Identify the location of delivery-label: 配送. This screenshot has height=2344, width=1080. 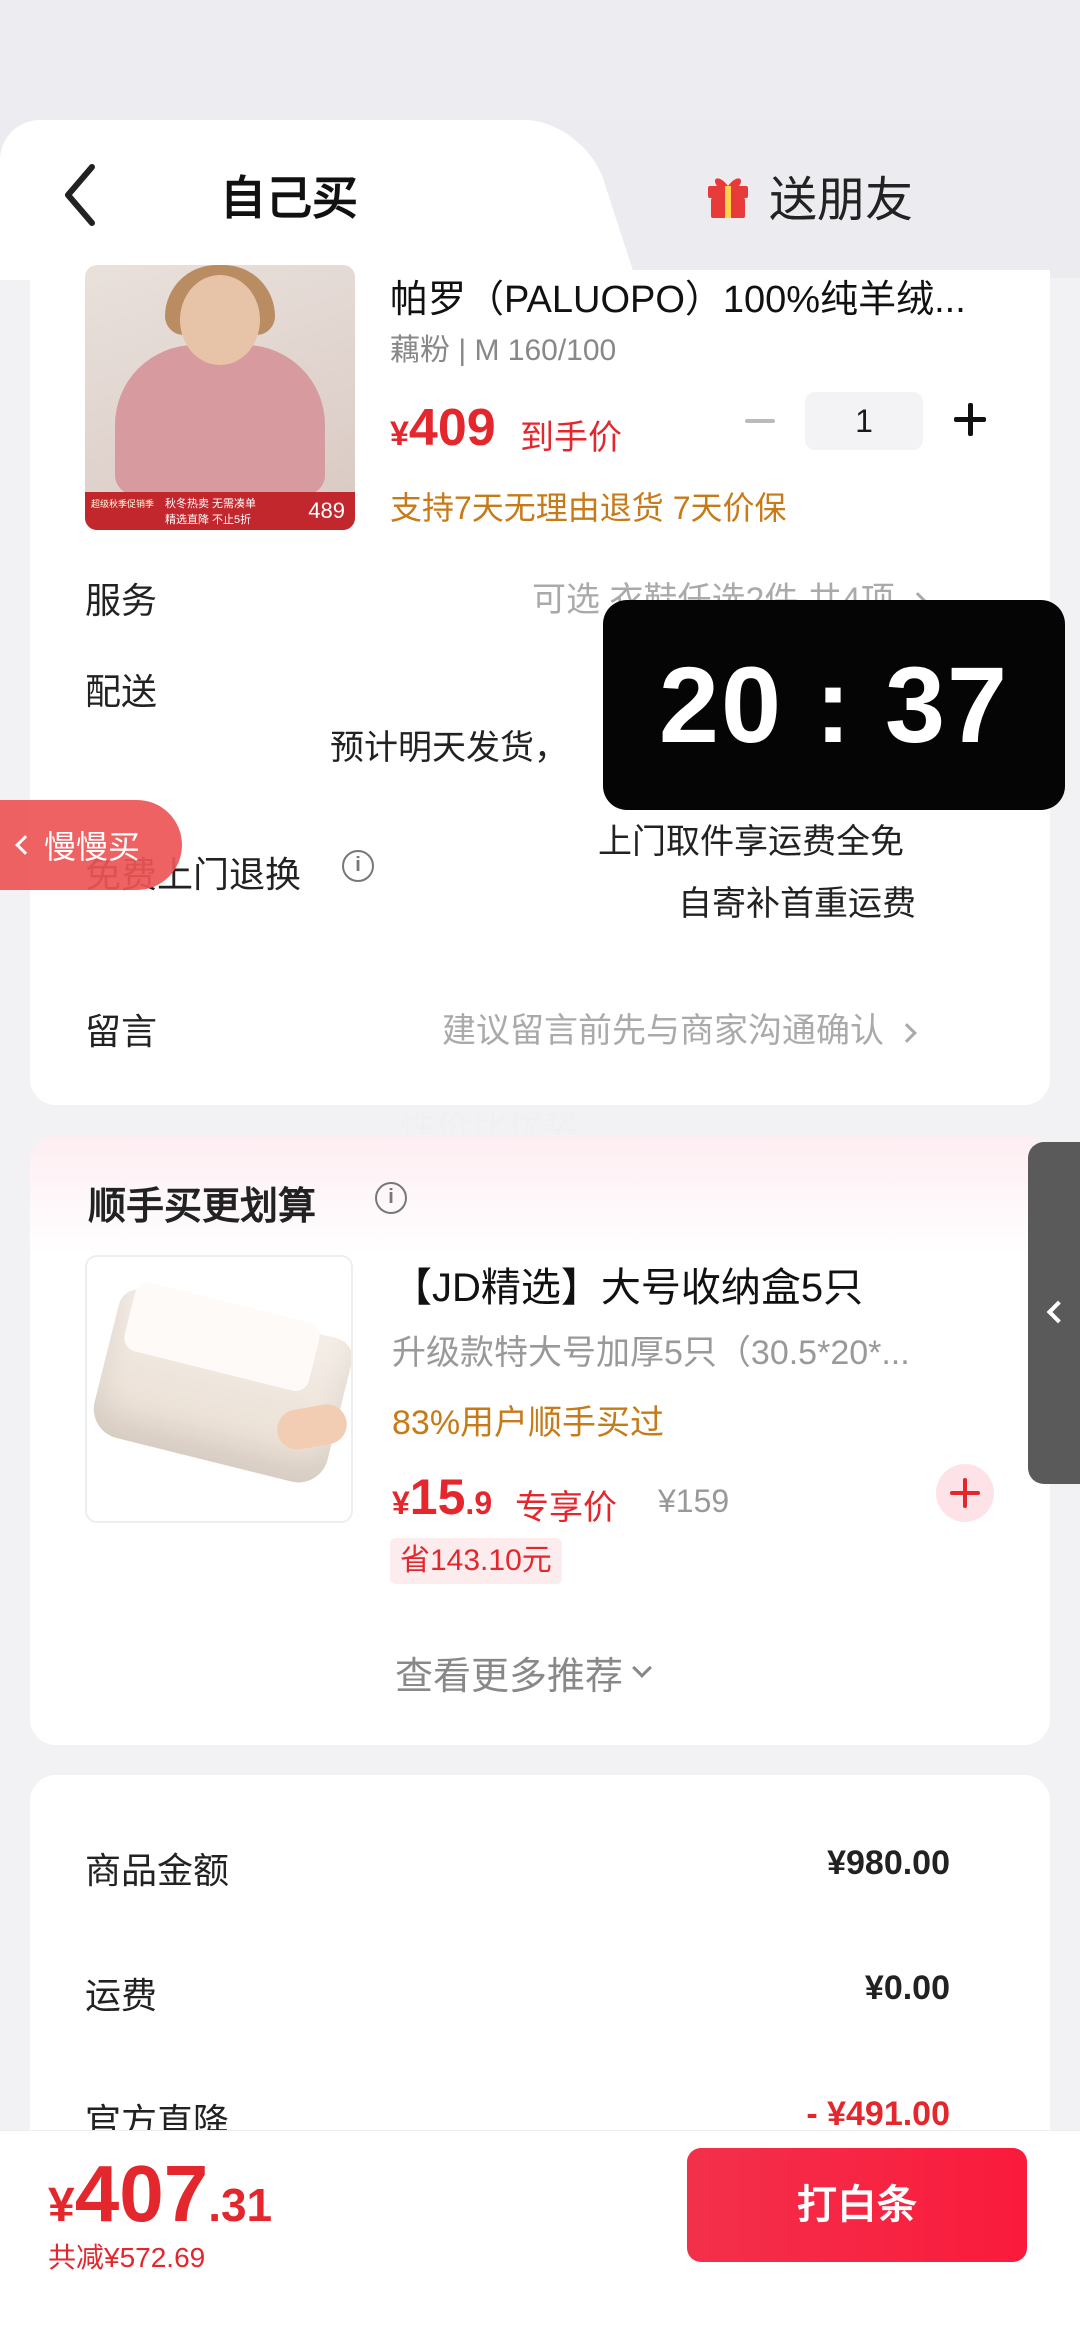
(121, 691).